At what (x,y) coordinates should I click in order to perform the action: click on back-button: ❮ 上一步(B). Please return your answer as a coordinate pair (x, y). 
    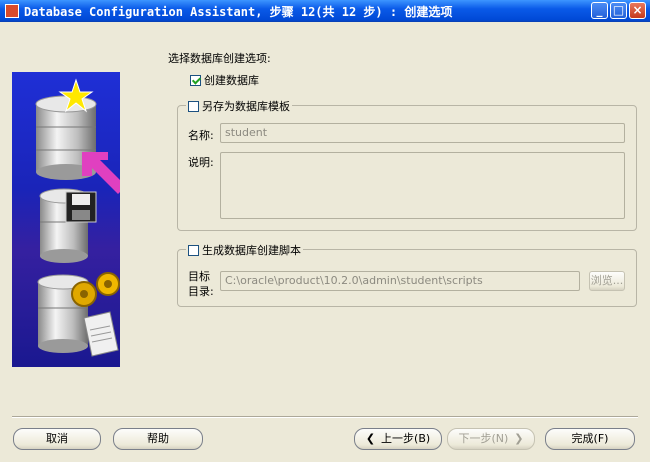
    Looking at the image, I should click on (398, 439).